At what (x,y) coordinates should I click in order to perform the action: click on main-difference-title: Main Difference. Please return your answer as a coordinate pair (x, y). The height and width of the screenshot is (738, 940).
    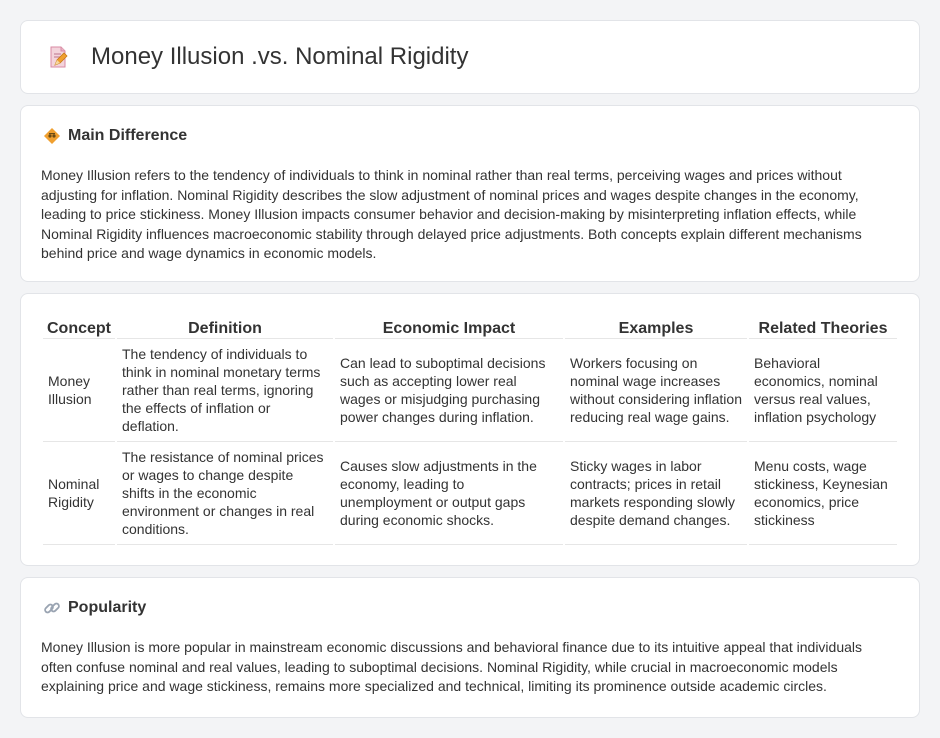
    Looking at the image, I should click on (128, 135).